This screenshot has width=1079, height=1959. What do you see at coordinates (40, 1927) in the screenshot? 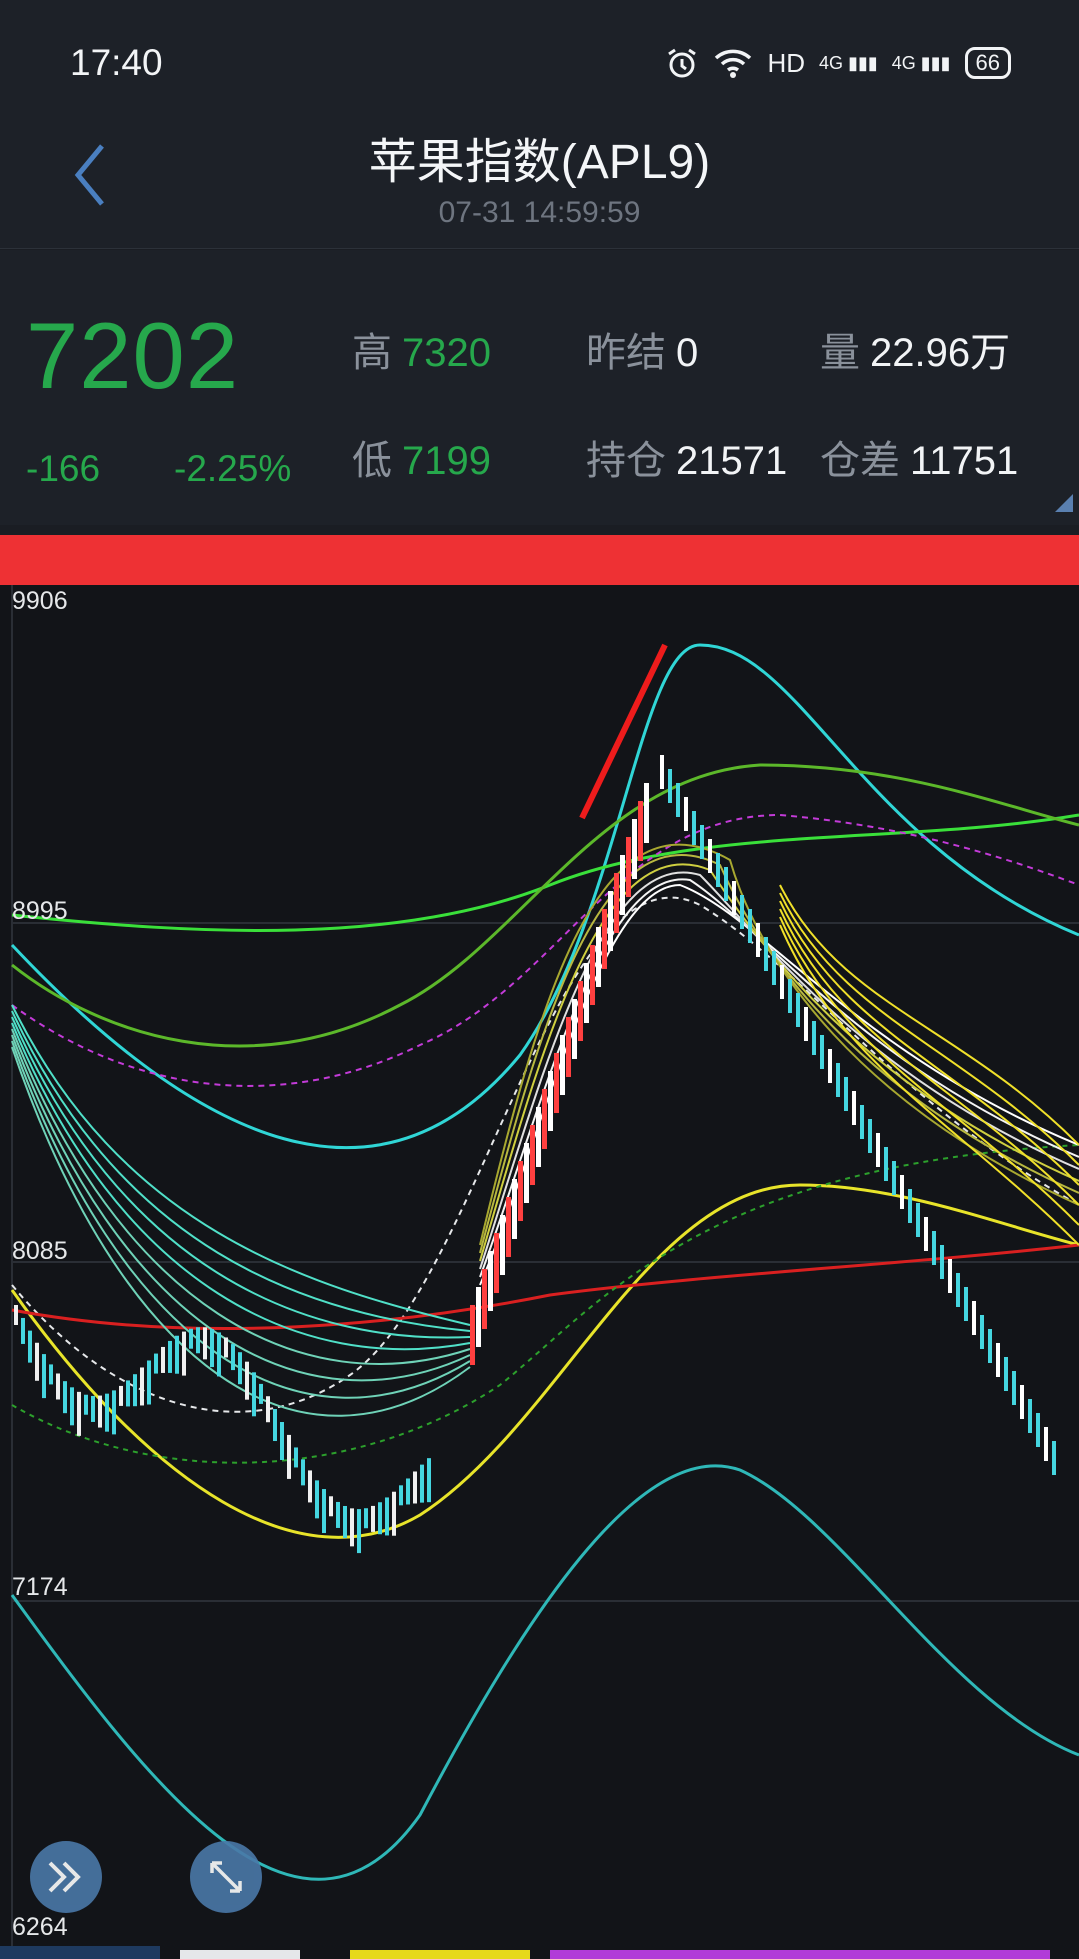
I see `y-axis-label: 6264` at bounding box center [40, 1927].